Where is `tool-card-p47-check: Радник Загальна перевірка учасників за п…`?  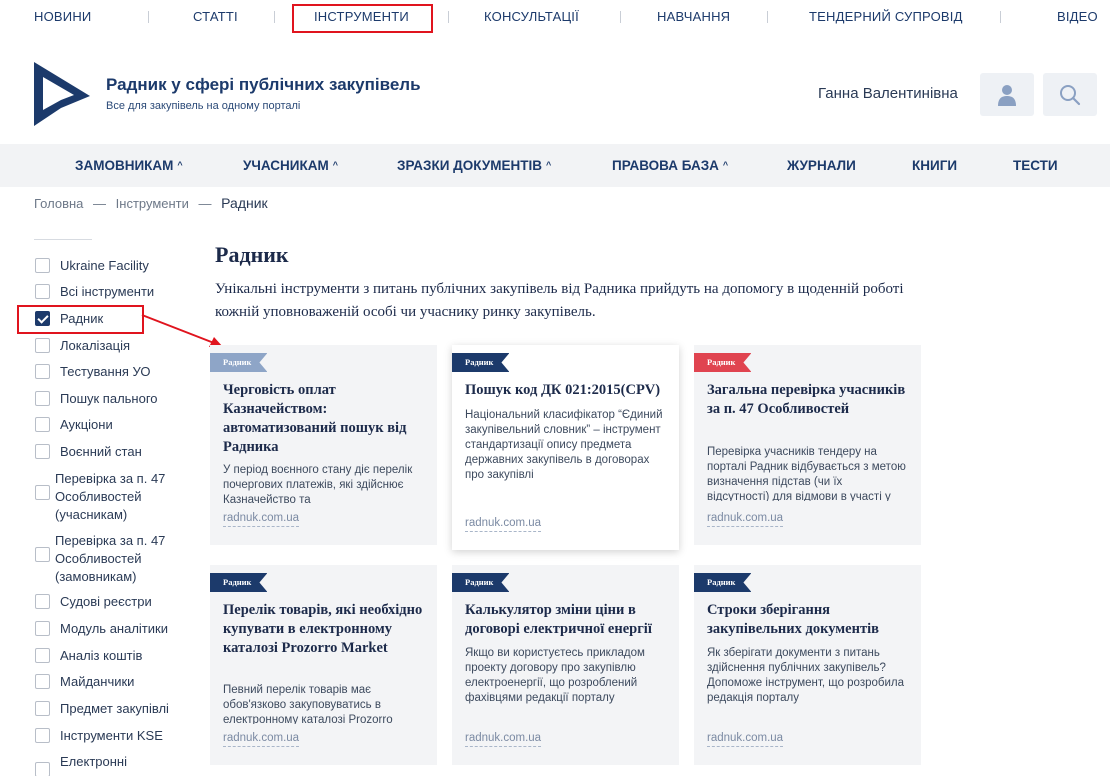
tool-card-p47-check: Радник Загальна перевірка учасників за п… is located at coordinates (807, 445).